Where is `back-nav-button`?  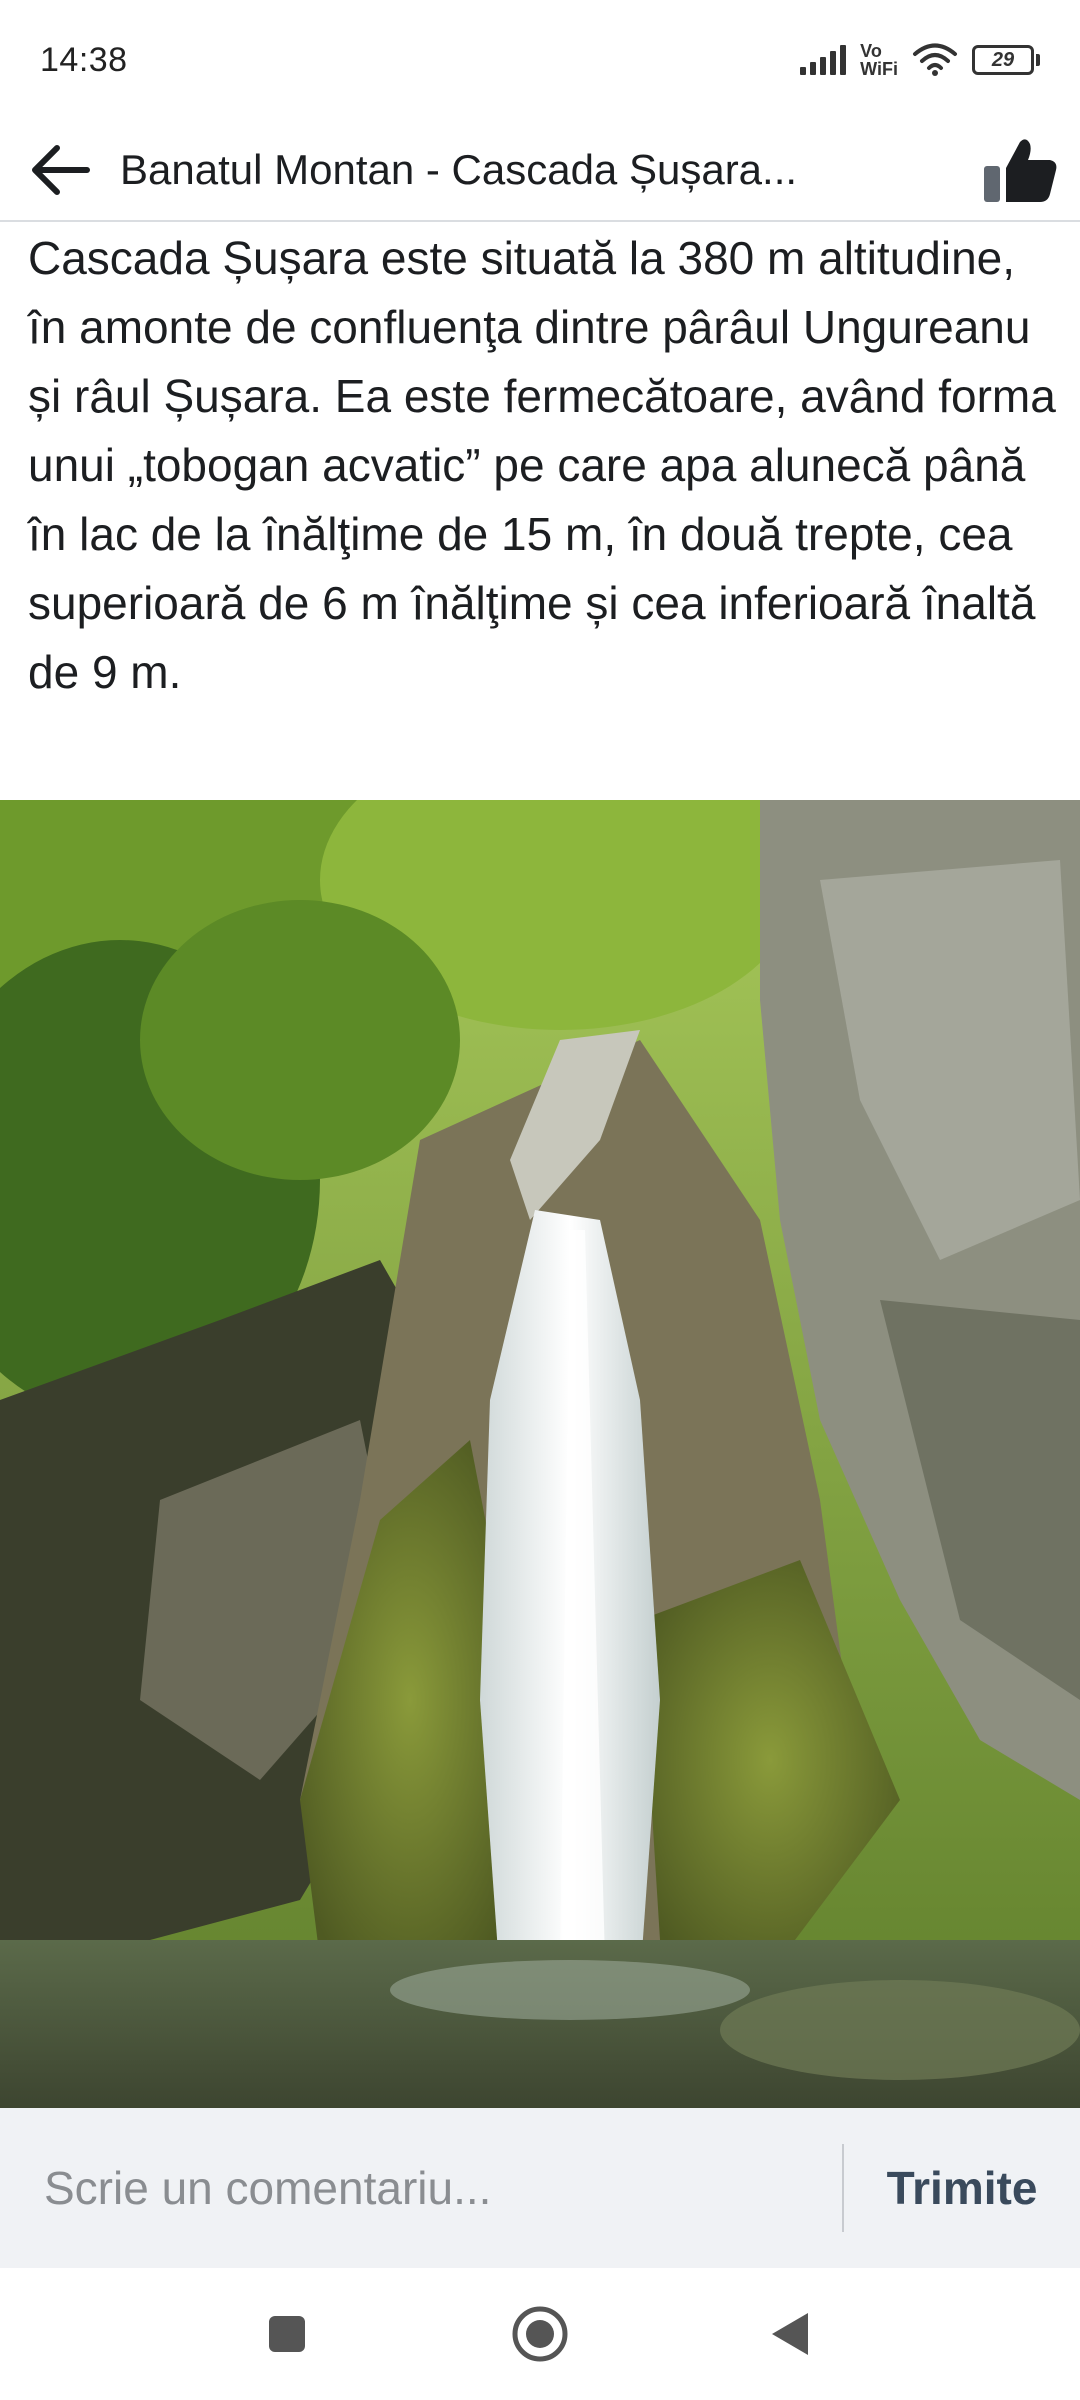 back-nav-button is located at coordinates (790, 2334).